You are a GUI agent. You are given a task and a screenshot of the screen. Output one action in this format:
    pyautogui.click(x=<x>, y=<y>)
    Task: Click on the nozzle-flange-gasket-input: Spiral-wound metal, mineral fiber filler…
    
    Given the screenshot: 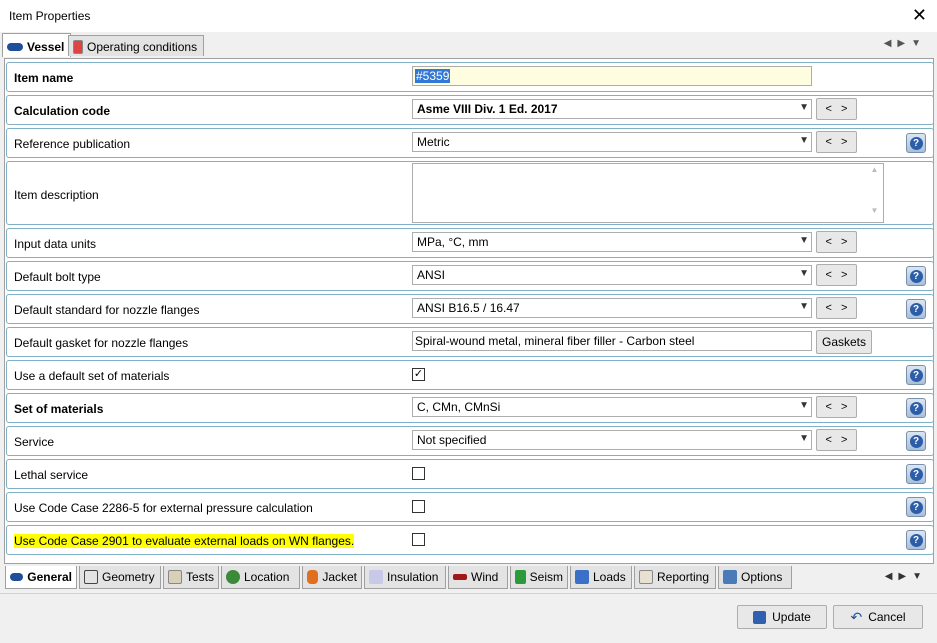 What is the action you would take?
    pyautogui.click(x=612, y=341)
    